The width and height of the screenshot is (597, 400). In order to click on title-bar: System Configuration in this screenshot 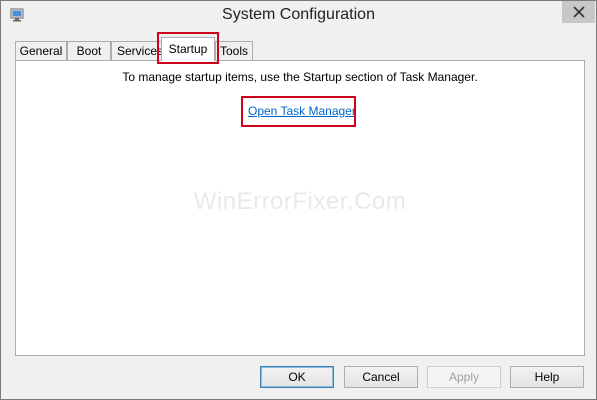, I will do `click(298, 17)`.